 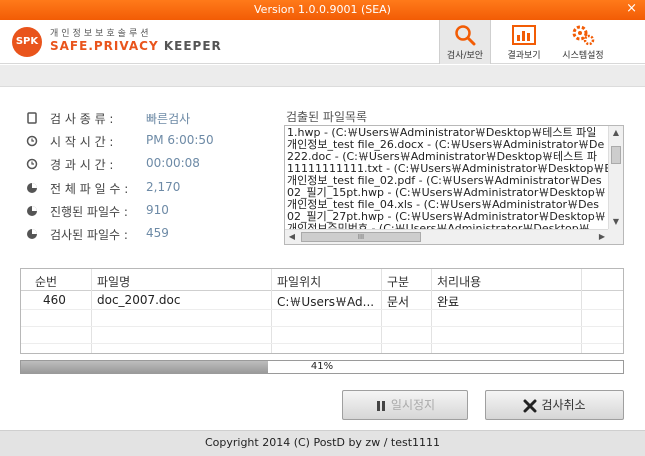 What do you see at coordinates (615, 177) in the screenshot?
I see `vertical-scrollbar: ▲ ▼` at bounding box center [615, 177].